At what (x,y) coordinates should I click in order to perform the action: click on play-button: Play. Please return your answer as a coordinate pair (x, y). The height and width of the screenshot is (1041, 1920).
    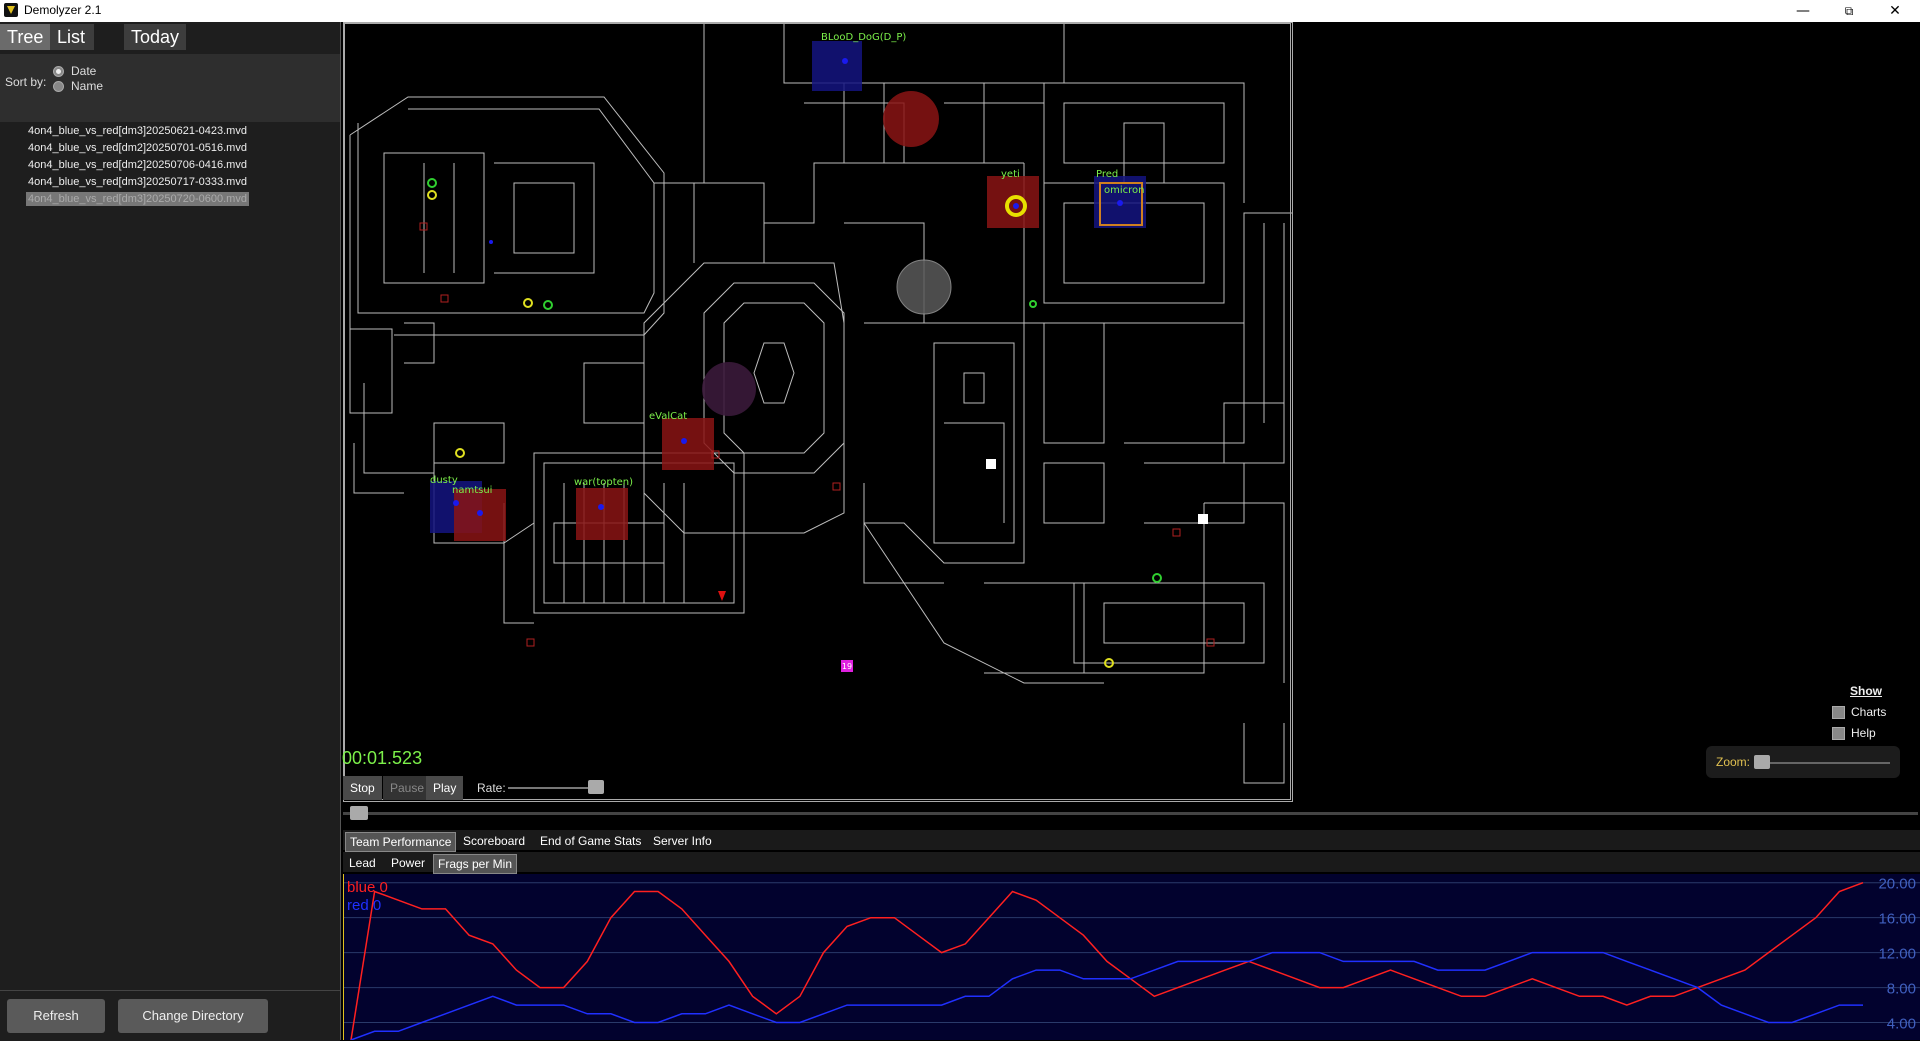
    Looking at the image, I should click on (445, 788).